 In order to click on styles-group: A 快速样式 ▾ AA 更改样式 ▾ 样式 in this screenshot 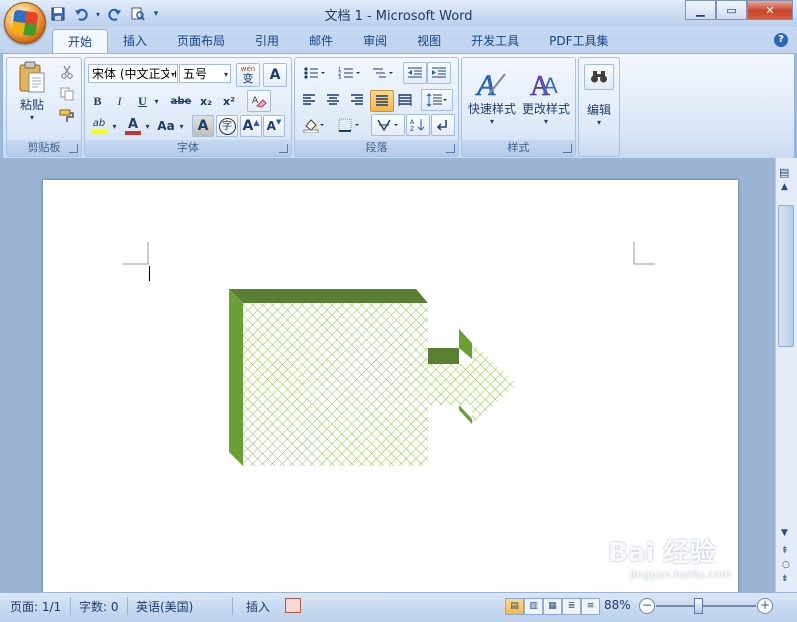, I will do `click(518, 107)`.